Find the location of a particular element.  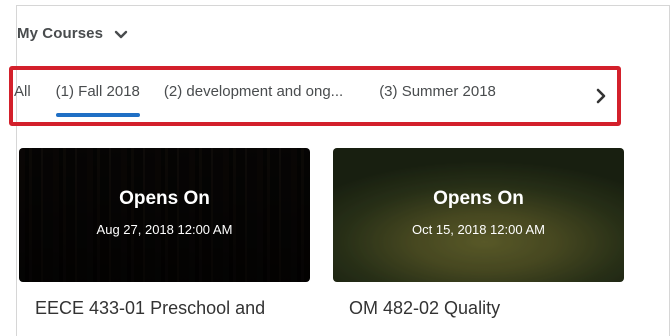

open-date: Oct 15, 2018 12:00 AM is located at coordinates (478, 229).